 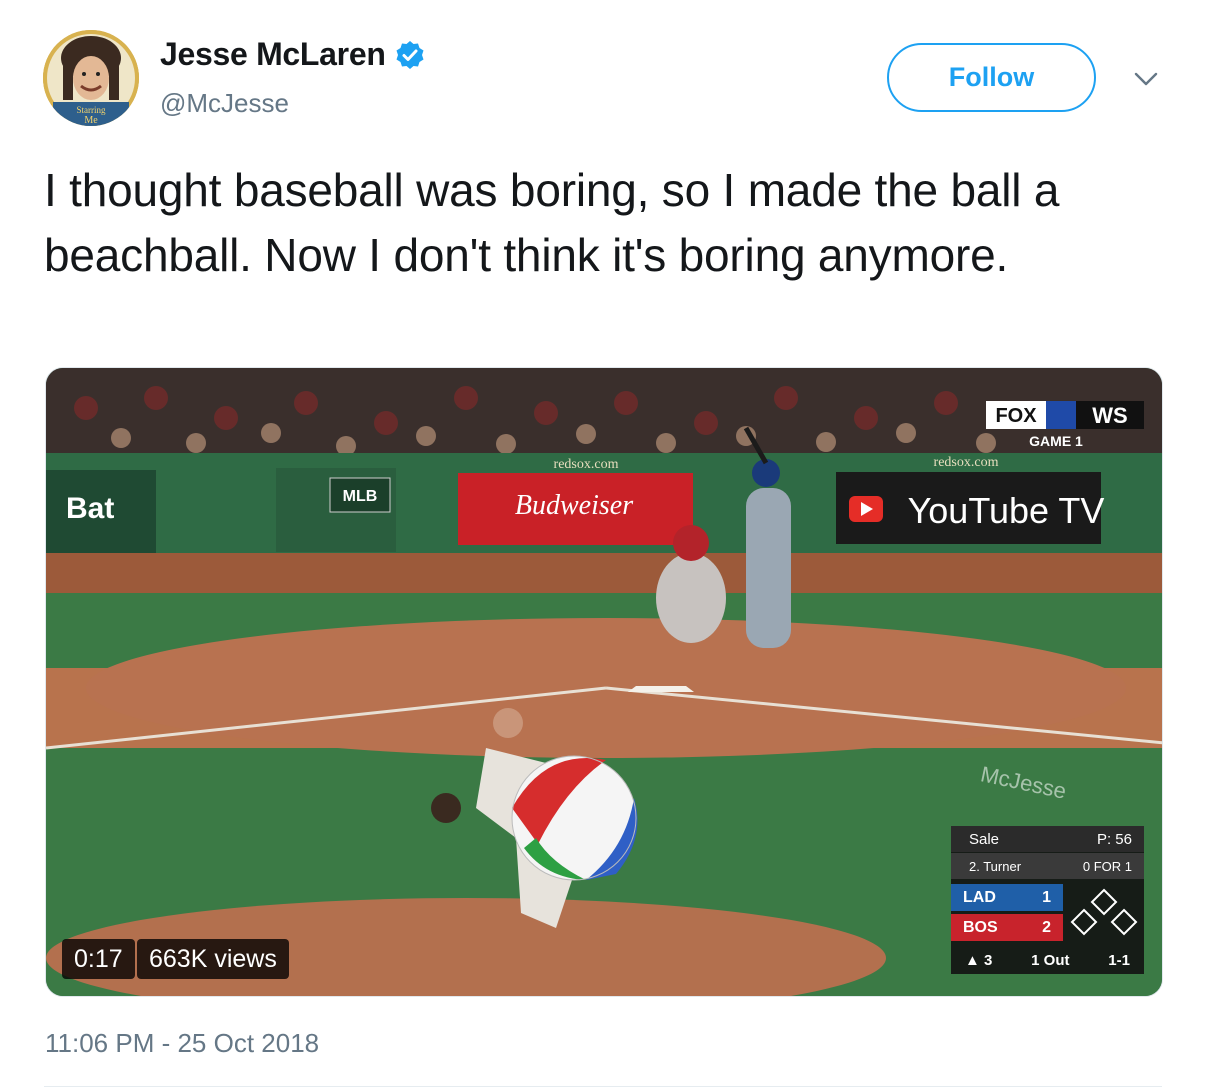 I want to click on display-name: Jesse McLaren, so click(x=273, y=54).